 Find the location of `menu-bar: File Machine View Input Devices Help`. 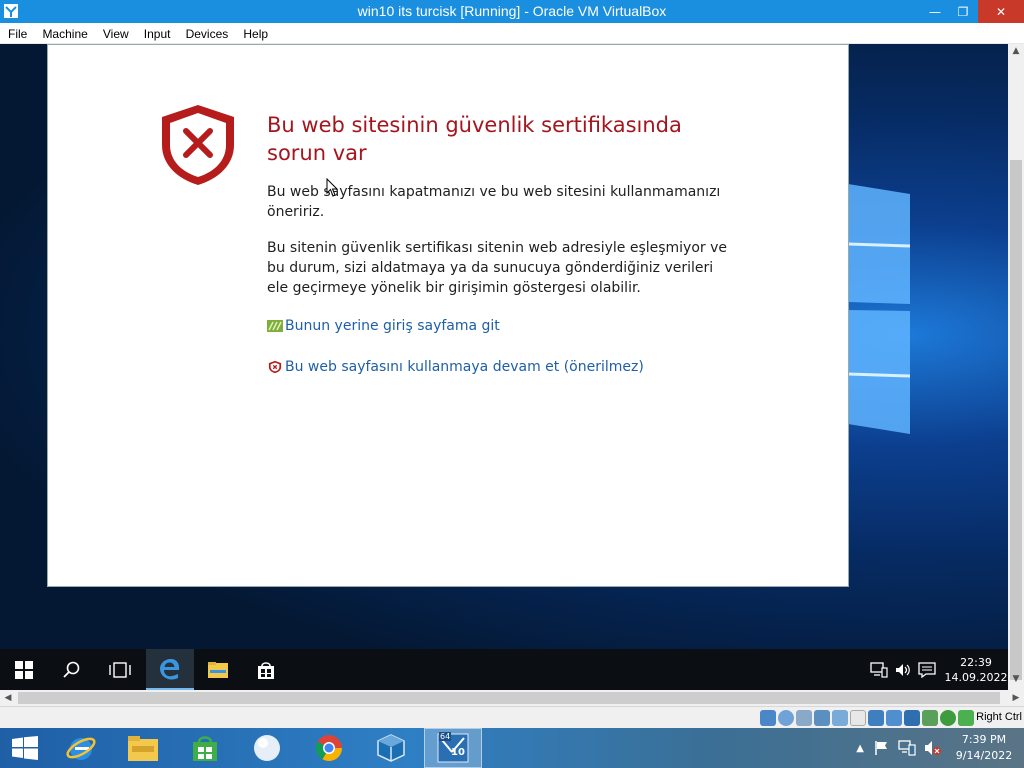

menu-bar: File Machine View Input Devices Help is located at coordinates (512, 33).